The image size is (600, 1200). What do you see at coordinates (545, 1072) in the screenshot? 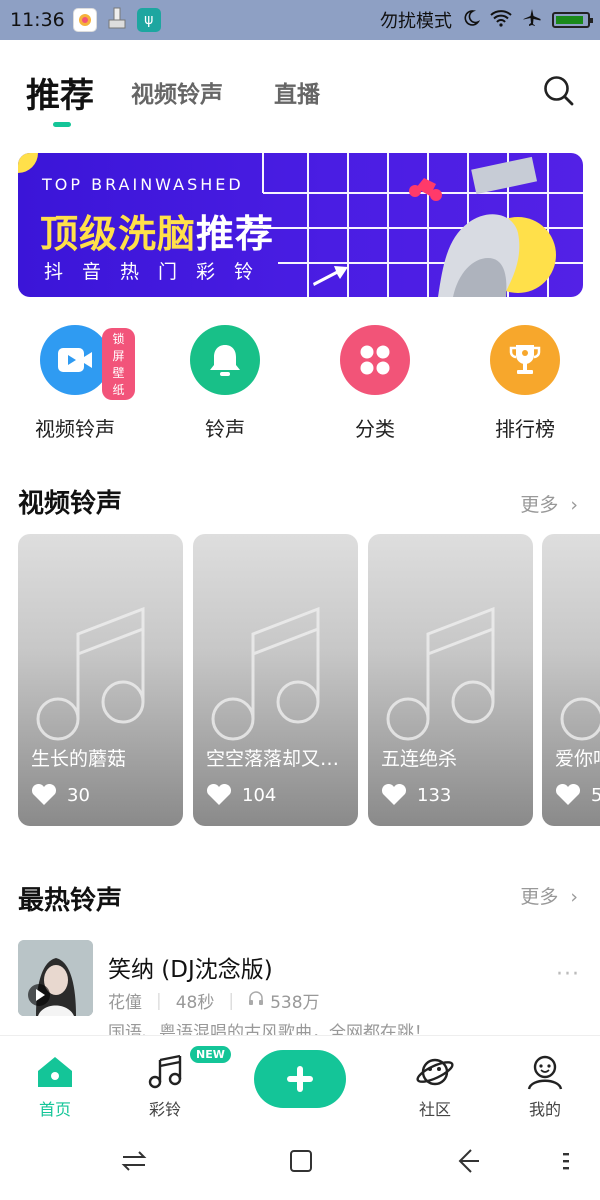
I see `user-icon` at bounding box center [545, 1072].